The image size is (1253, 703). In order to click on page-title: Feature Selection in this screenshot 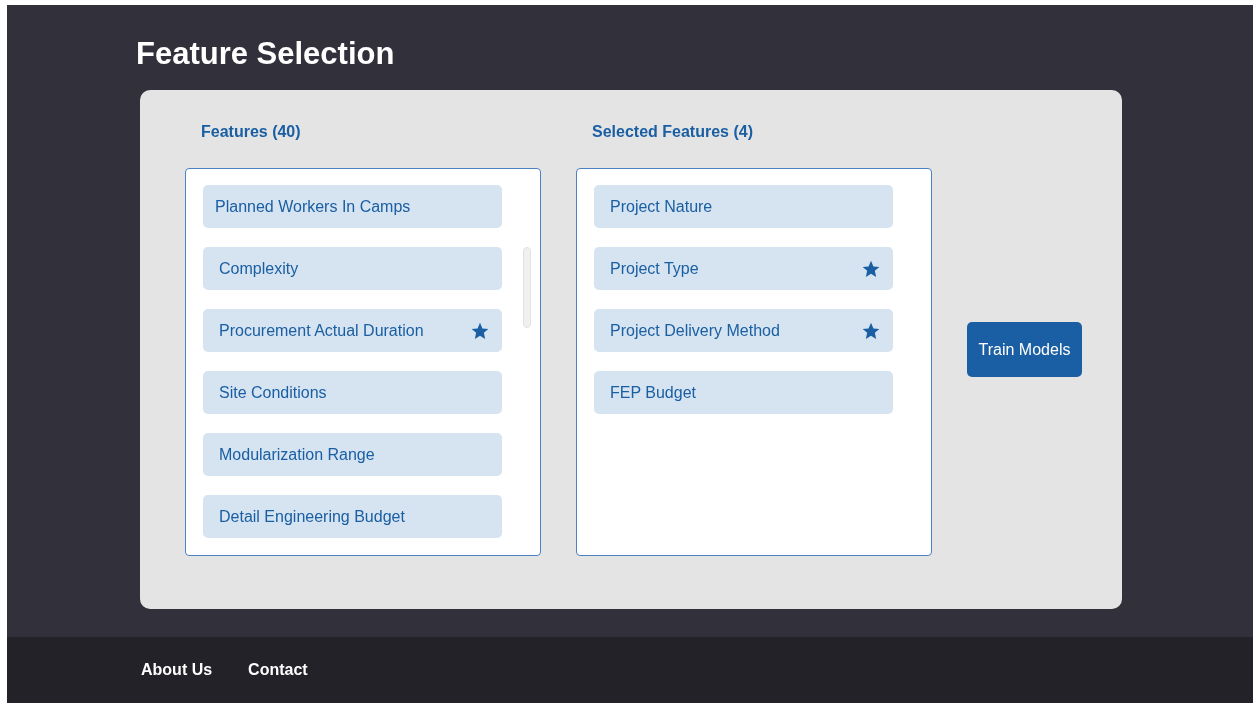, I will do `click(266, 54)`.